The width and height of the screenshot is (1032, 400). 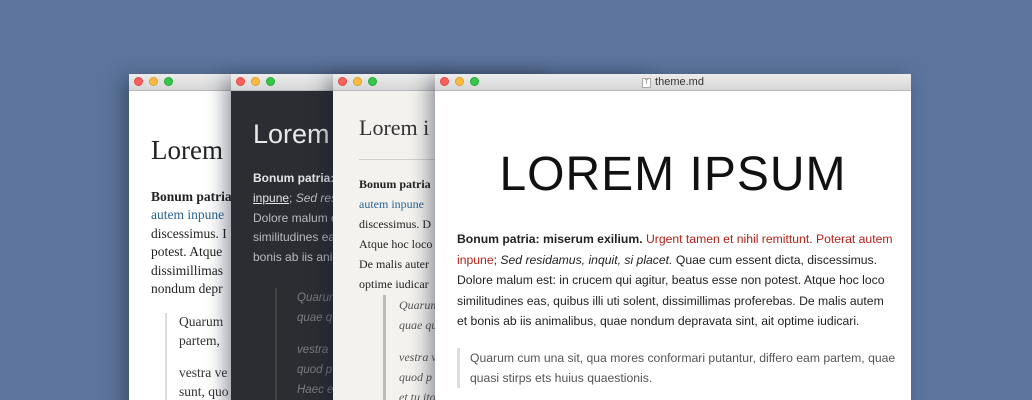 What do you see at coordinates (417, 395) in the screenshot?
I see `quote-line: et tu ito` at bounding box center [417, 395].